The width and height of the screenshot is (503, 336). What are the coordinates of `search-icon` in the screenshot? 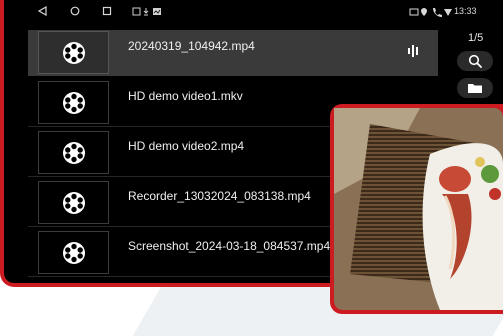 It's located at (475, 61).